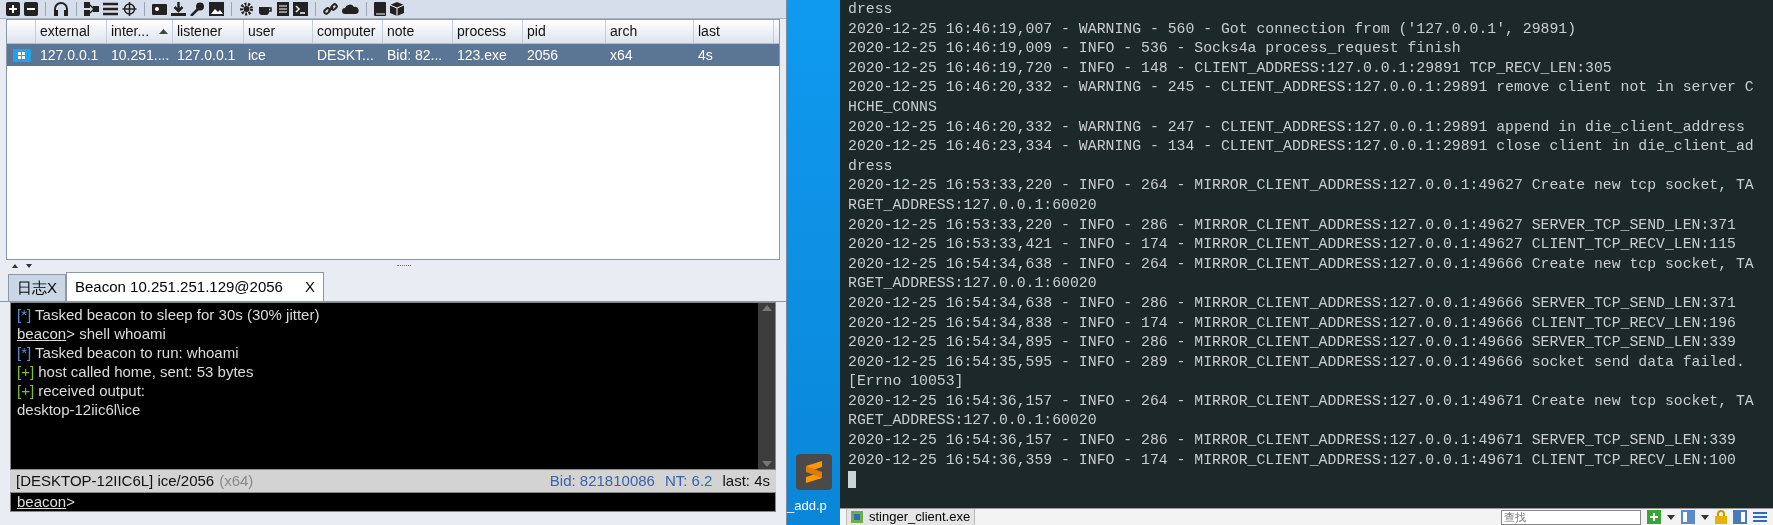 The width and height of the screenshot is (1773, 525). What do you see at coordinates (393, 481) in the screenshot?
I see `status-bar: [DESKTOP-12IIC6L] ice/2056 (x64) Bid: 821810086 NT: 6.2 last: 4s` at bounding box center [393, 481].